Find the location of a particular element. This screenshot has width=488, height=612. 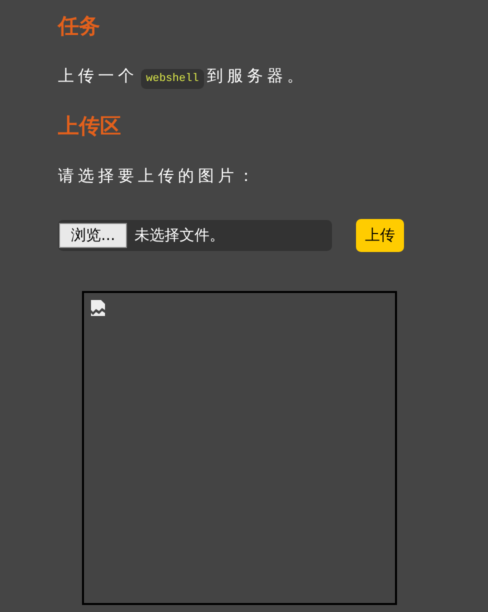

section-heading: 任务 is located at coordinates (79, 26).